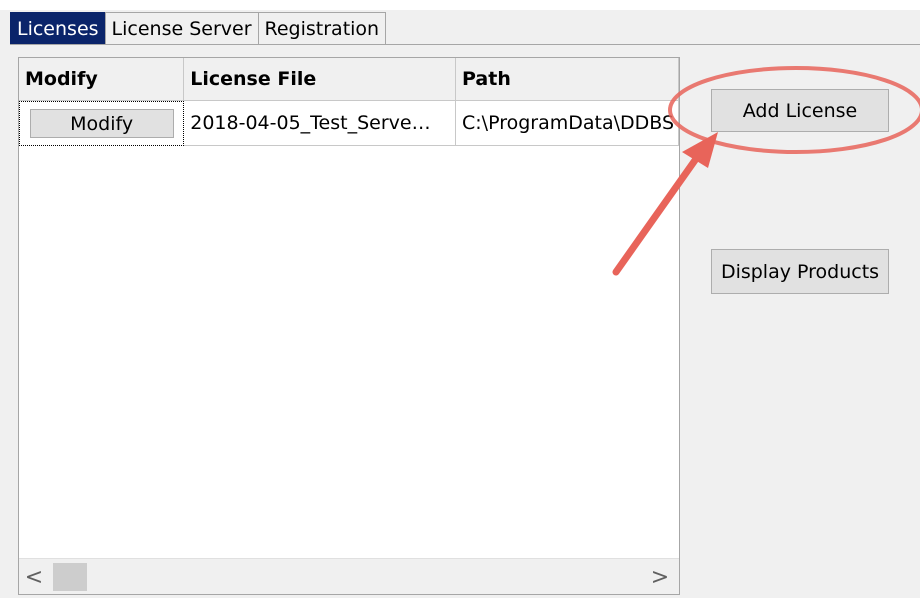 The image size is (920, 598). What do you see at coordinates (70, 577) in the screenshot?
I see `scrollbar-thumb` at bounding box center [70, 577].